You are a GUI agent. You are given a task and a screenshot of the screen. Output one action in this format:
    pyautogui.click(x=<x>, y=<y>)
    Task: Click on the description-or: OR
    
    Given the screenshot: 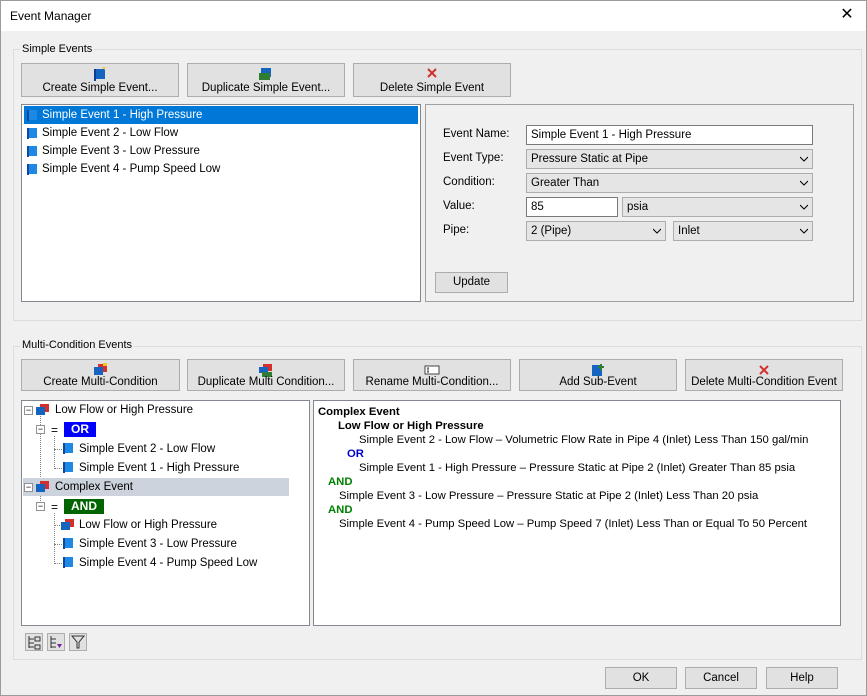 What is the action you would take?
    pyautogui.click(x=355, y=454)
    